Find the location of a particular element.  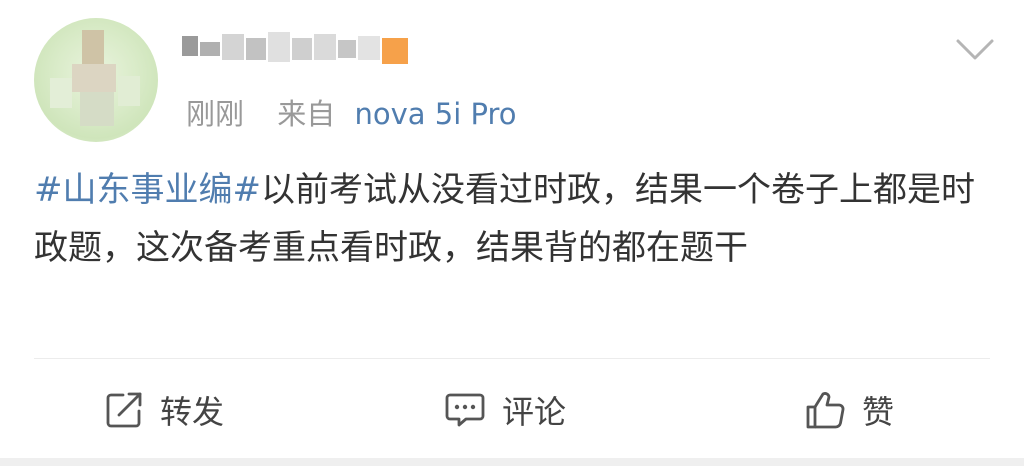

comment-label: 评论 is located at coordinates (534, 412).